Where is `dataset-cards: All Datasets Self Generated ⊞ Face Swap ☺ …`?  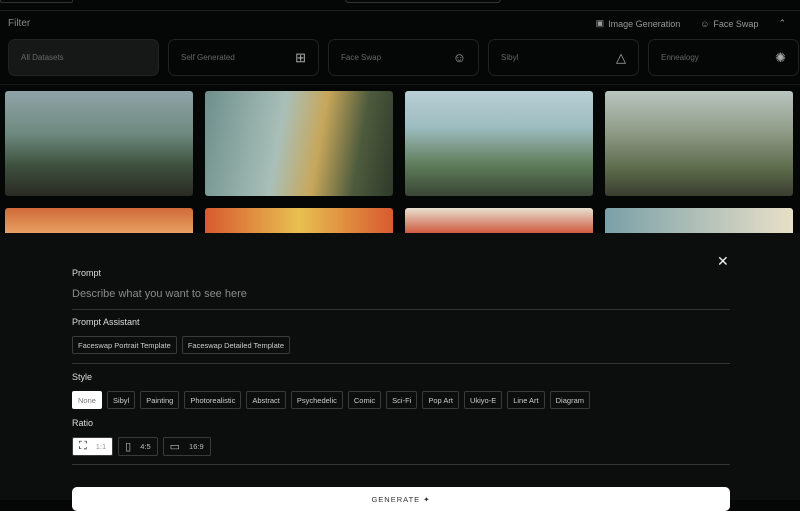 dataset-cards: All Datasets Self Generated ⊞ Face Swap ☺ … is located at coordinates (403, 57).